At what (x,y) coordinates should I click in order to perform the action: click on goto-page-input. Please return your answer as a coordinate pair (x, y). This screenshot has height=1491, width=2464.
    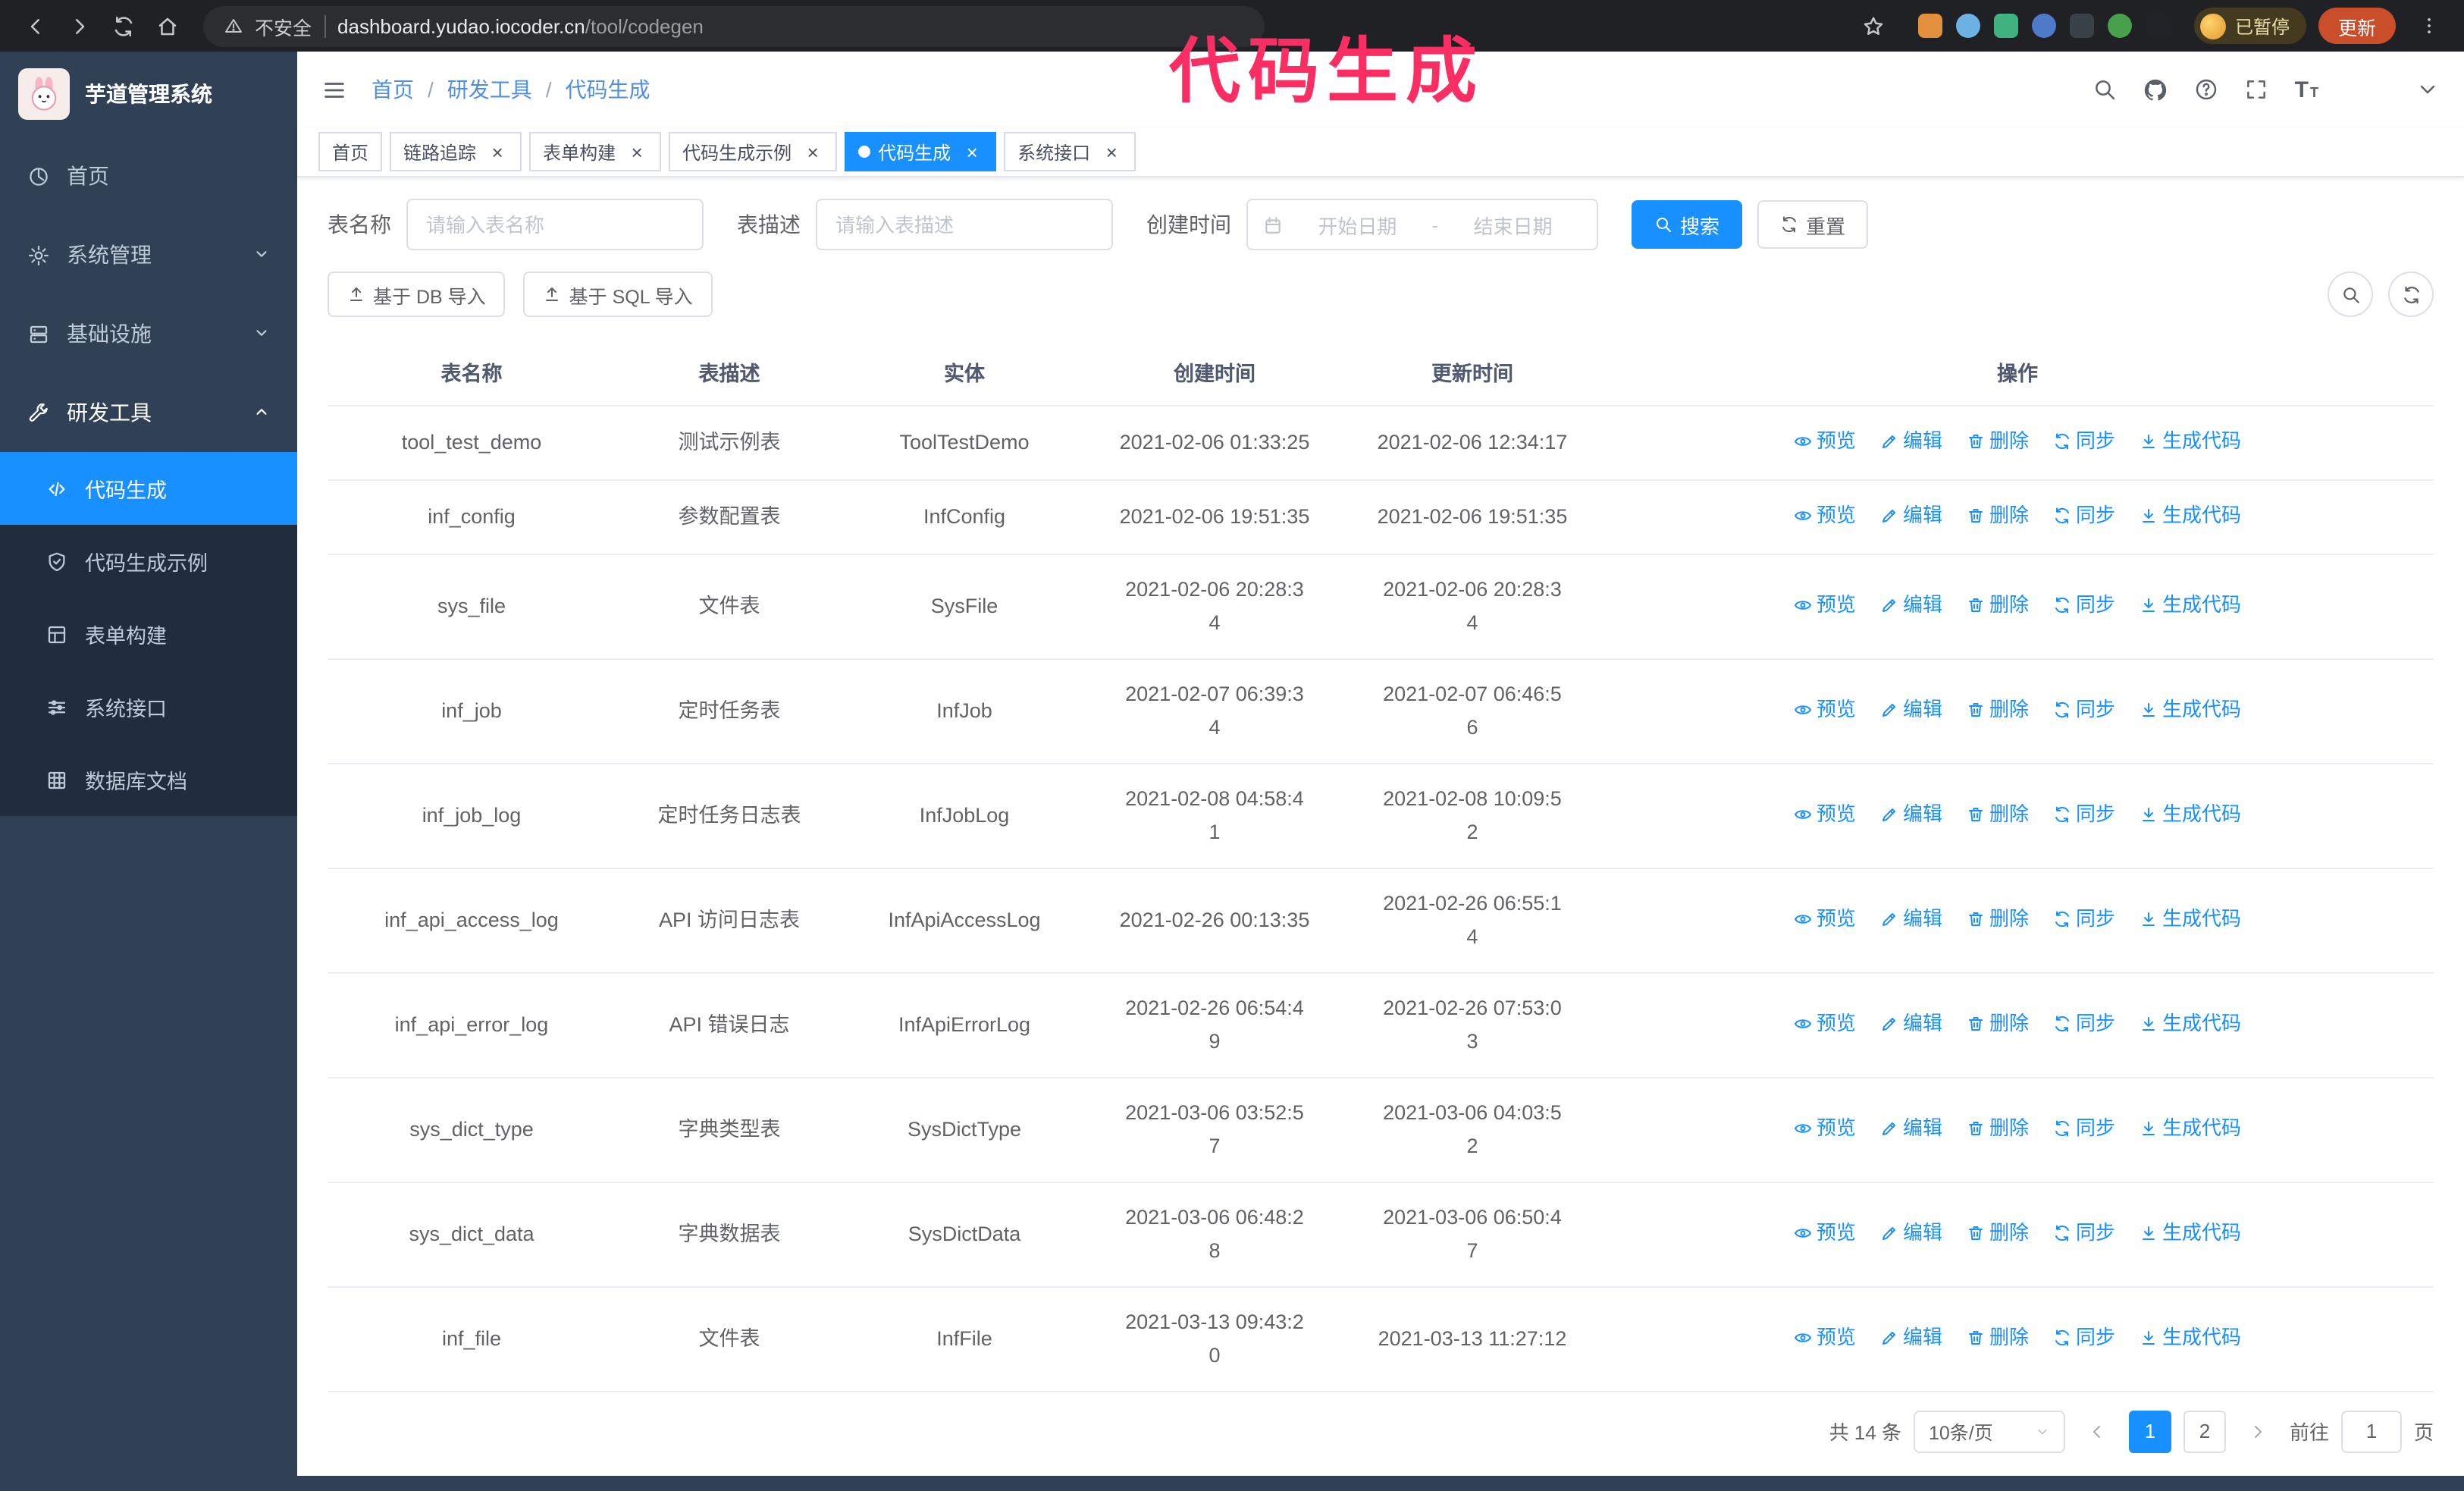
    Looking at the image, I should click on (2371, 1431).